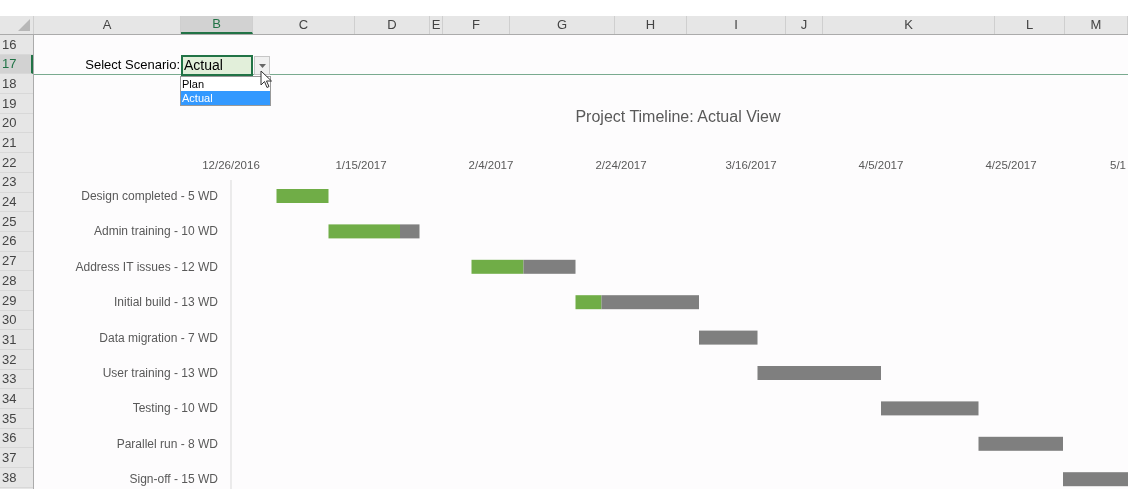  What do you see at coordinates (476, 25) in the screenshot?
I see `column-header: F` at bounding box center [476, 25].